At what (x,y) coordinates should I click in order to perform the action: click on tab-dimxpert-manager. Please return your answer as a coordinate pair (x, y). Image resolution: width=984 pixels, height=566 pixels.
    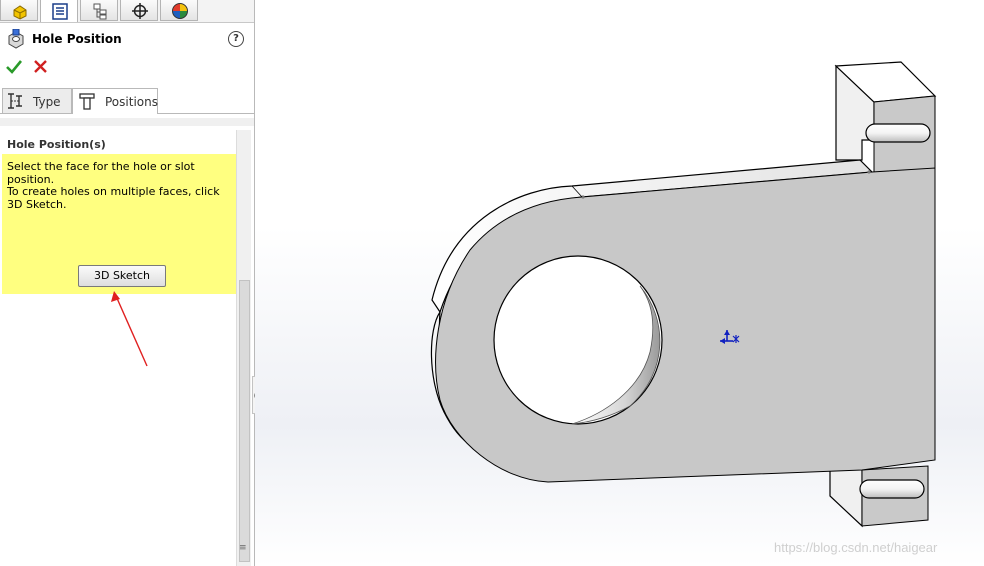
    Looking at the image, I should click on (139, 10).